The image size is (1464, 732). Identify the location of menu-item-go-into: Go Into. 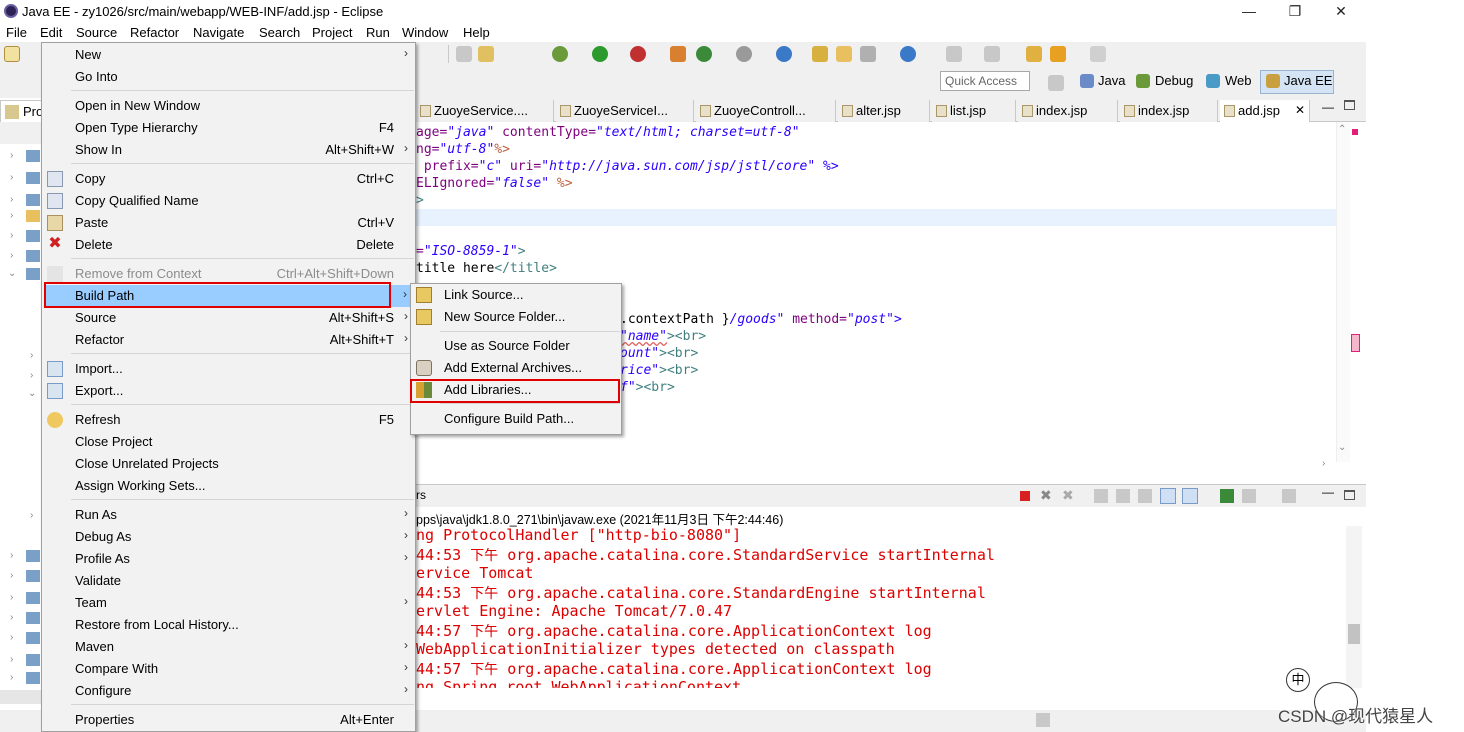
(227, 77).